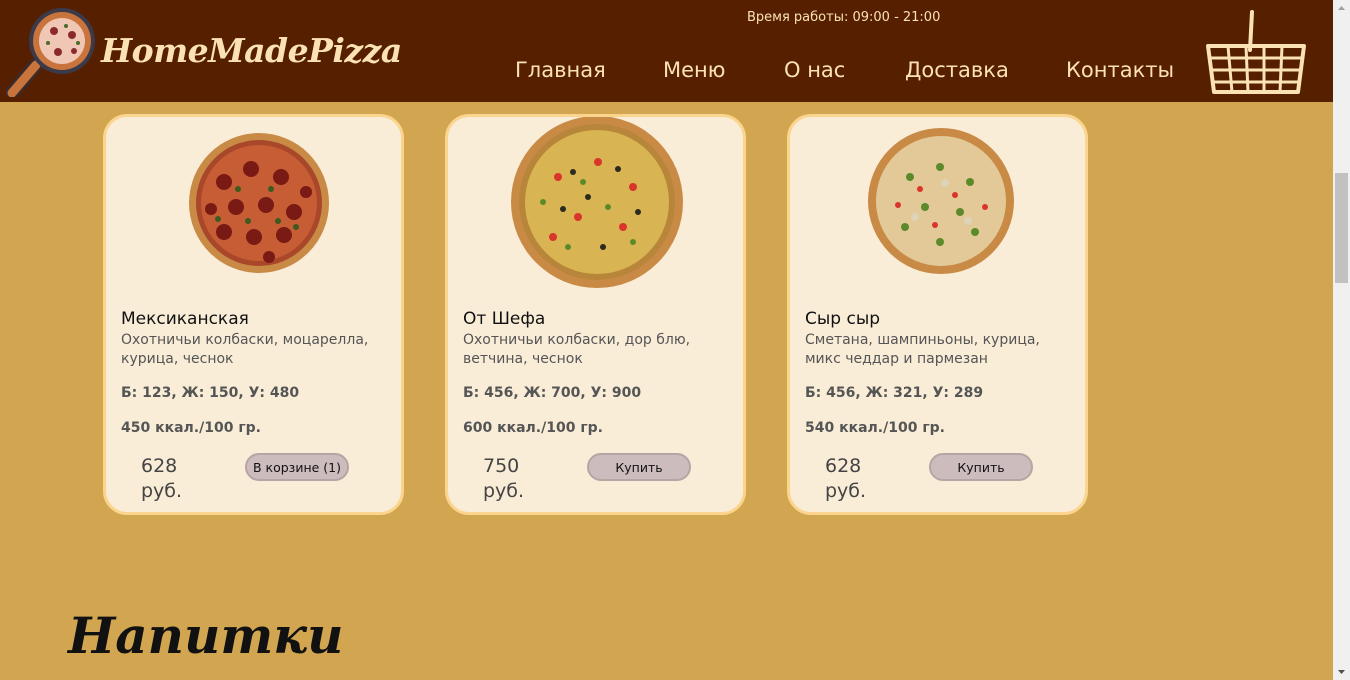  I want to click on scrollbar-thumb, so click(1341, 228).